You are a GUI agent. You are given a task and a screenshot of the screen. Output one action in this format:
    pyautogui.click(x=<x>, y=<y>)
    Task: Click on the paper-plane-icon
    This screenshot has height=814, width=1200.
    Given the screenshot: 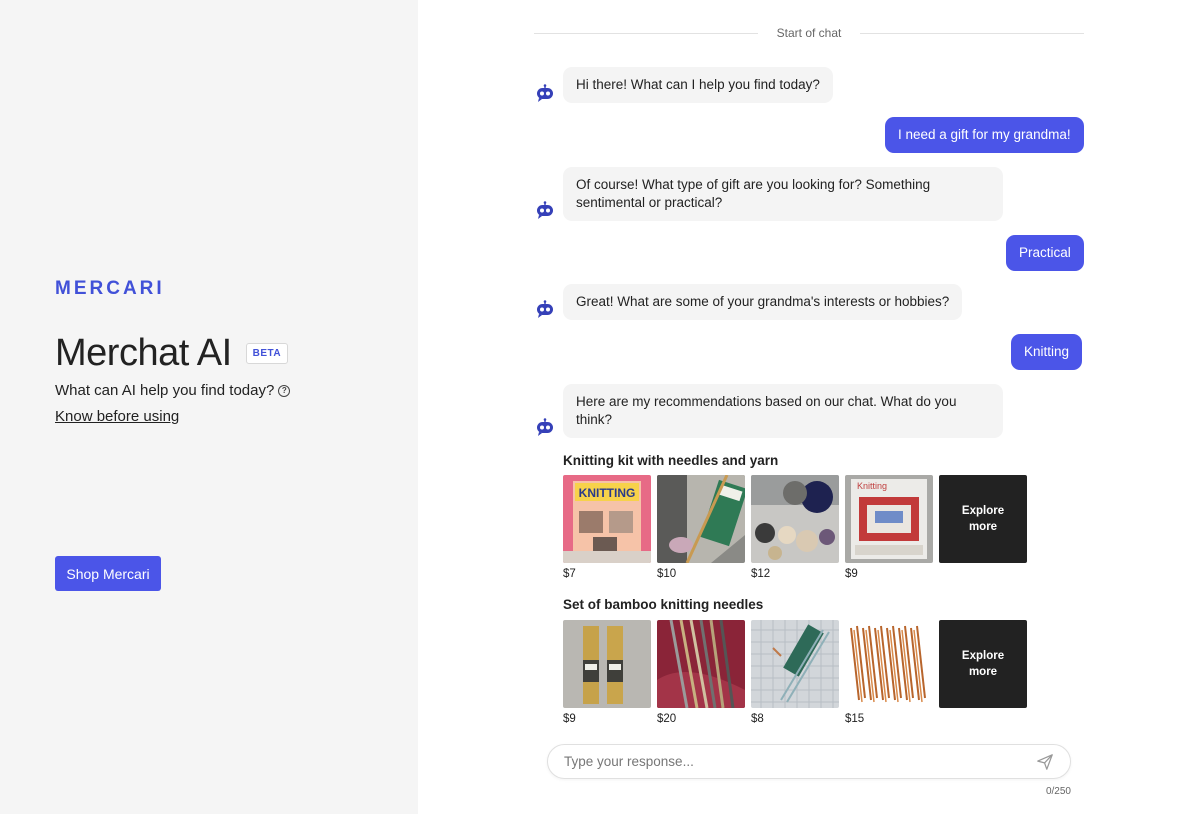 What is the action you would take?
    pyautogui.click(x=1045, y=762)
    